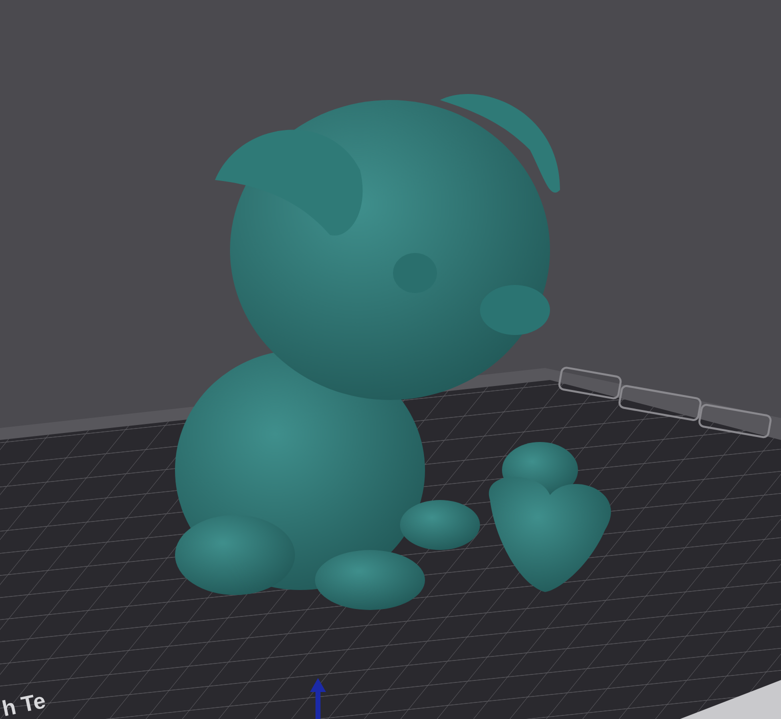 This screenshot has width=781, height=719. Describe the element at coordinates (24, 702) in the screenshot. I see `plate-label: h Te` at that location.